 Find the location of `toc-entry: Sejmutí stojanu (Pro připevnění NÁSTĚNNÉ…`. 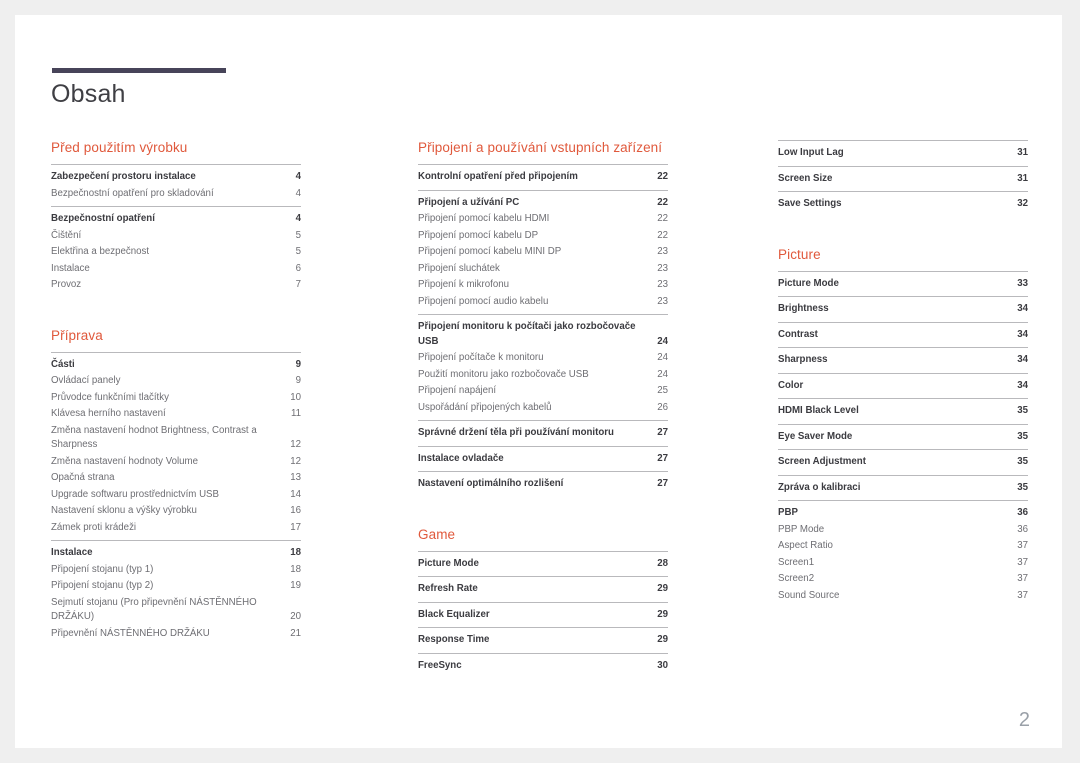

toc-entry: Sejmutí stojanu (Pro připevnění NÁSTĚNNÉ… is located at coordinates (176, 610).